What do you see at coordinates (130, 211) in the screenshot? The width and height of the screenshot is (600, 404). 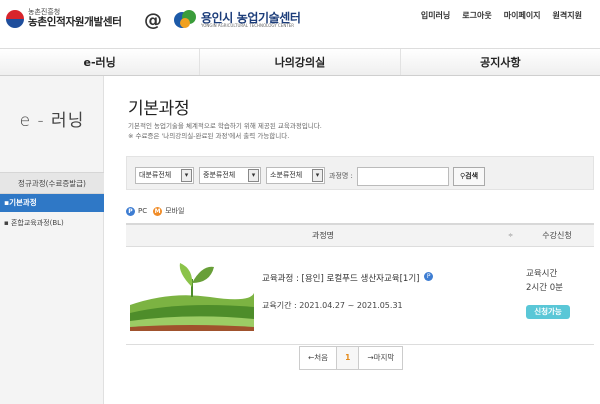 I see `pc-icon: P` at bounding box center [130, 211].